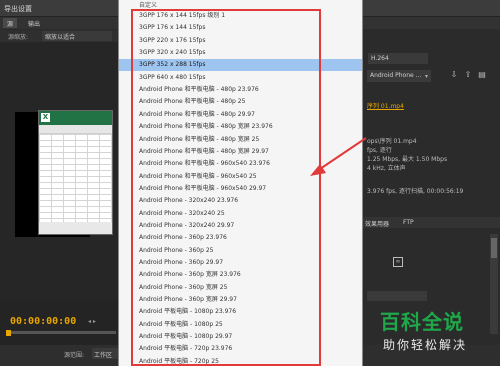 This screenshot has height=366, width=500. What do you see at coordinates (8, 333) in the screenshot?
I see `playhead-handle` at bounding box center [8, 333].